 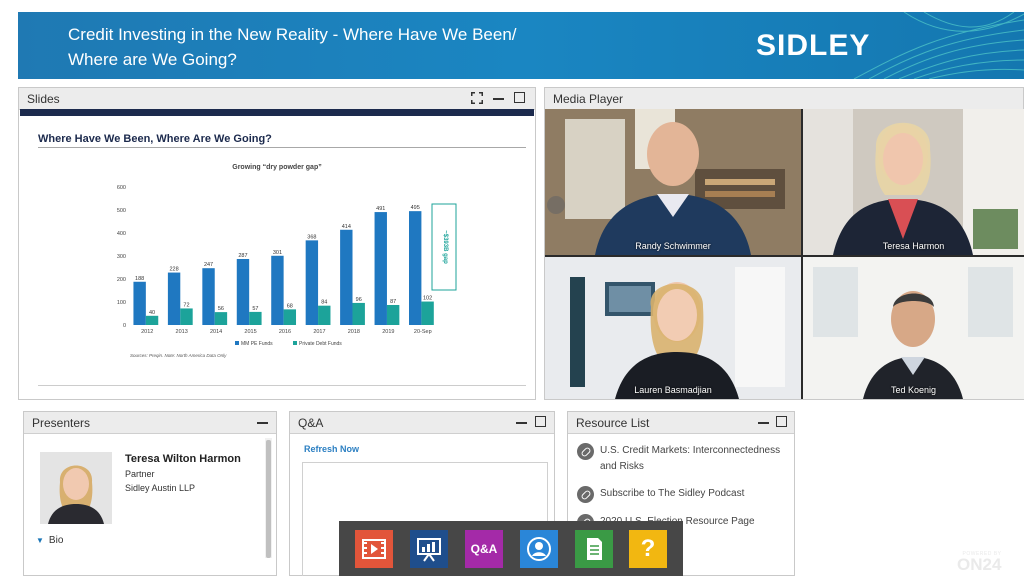 What do you see at coordinates (285, 332) in the screenshot?
I see `x-tick-label: 2016` at bounding box center [285, 332].